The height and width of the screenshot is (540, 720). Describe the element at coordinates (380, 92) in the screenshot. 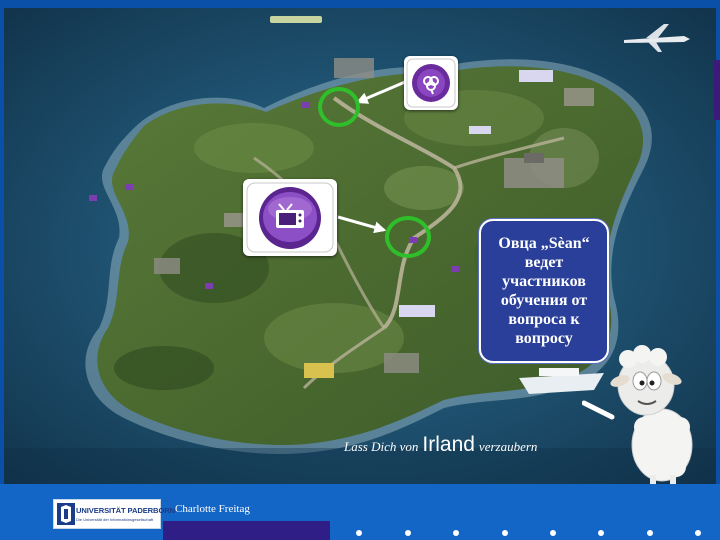

I see `arrow-shamrock` at that location.